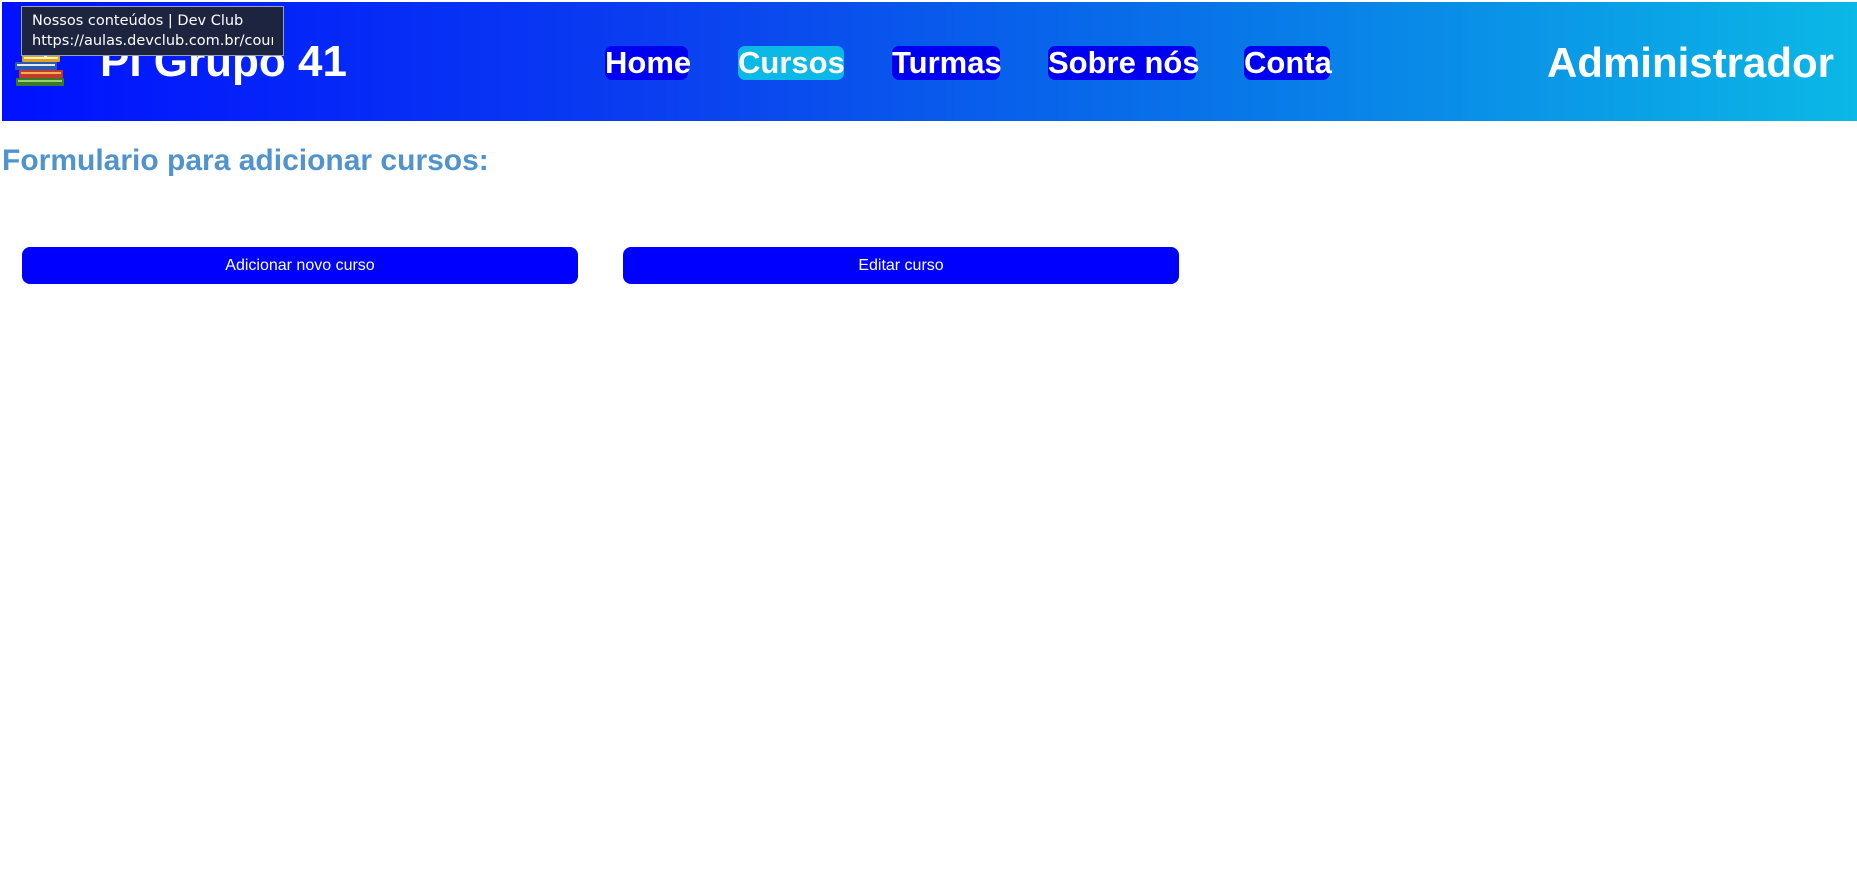 Image resolution: width=1857 pixels, height=879 pixels. What do you see at coordinates (152, 41) in the screenshot?
I see `tooltip-url: https://aulas.devclub.com.br/courses` at bounding box center [152, 41].